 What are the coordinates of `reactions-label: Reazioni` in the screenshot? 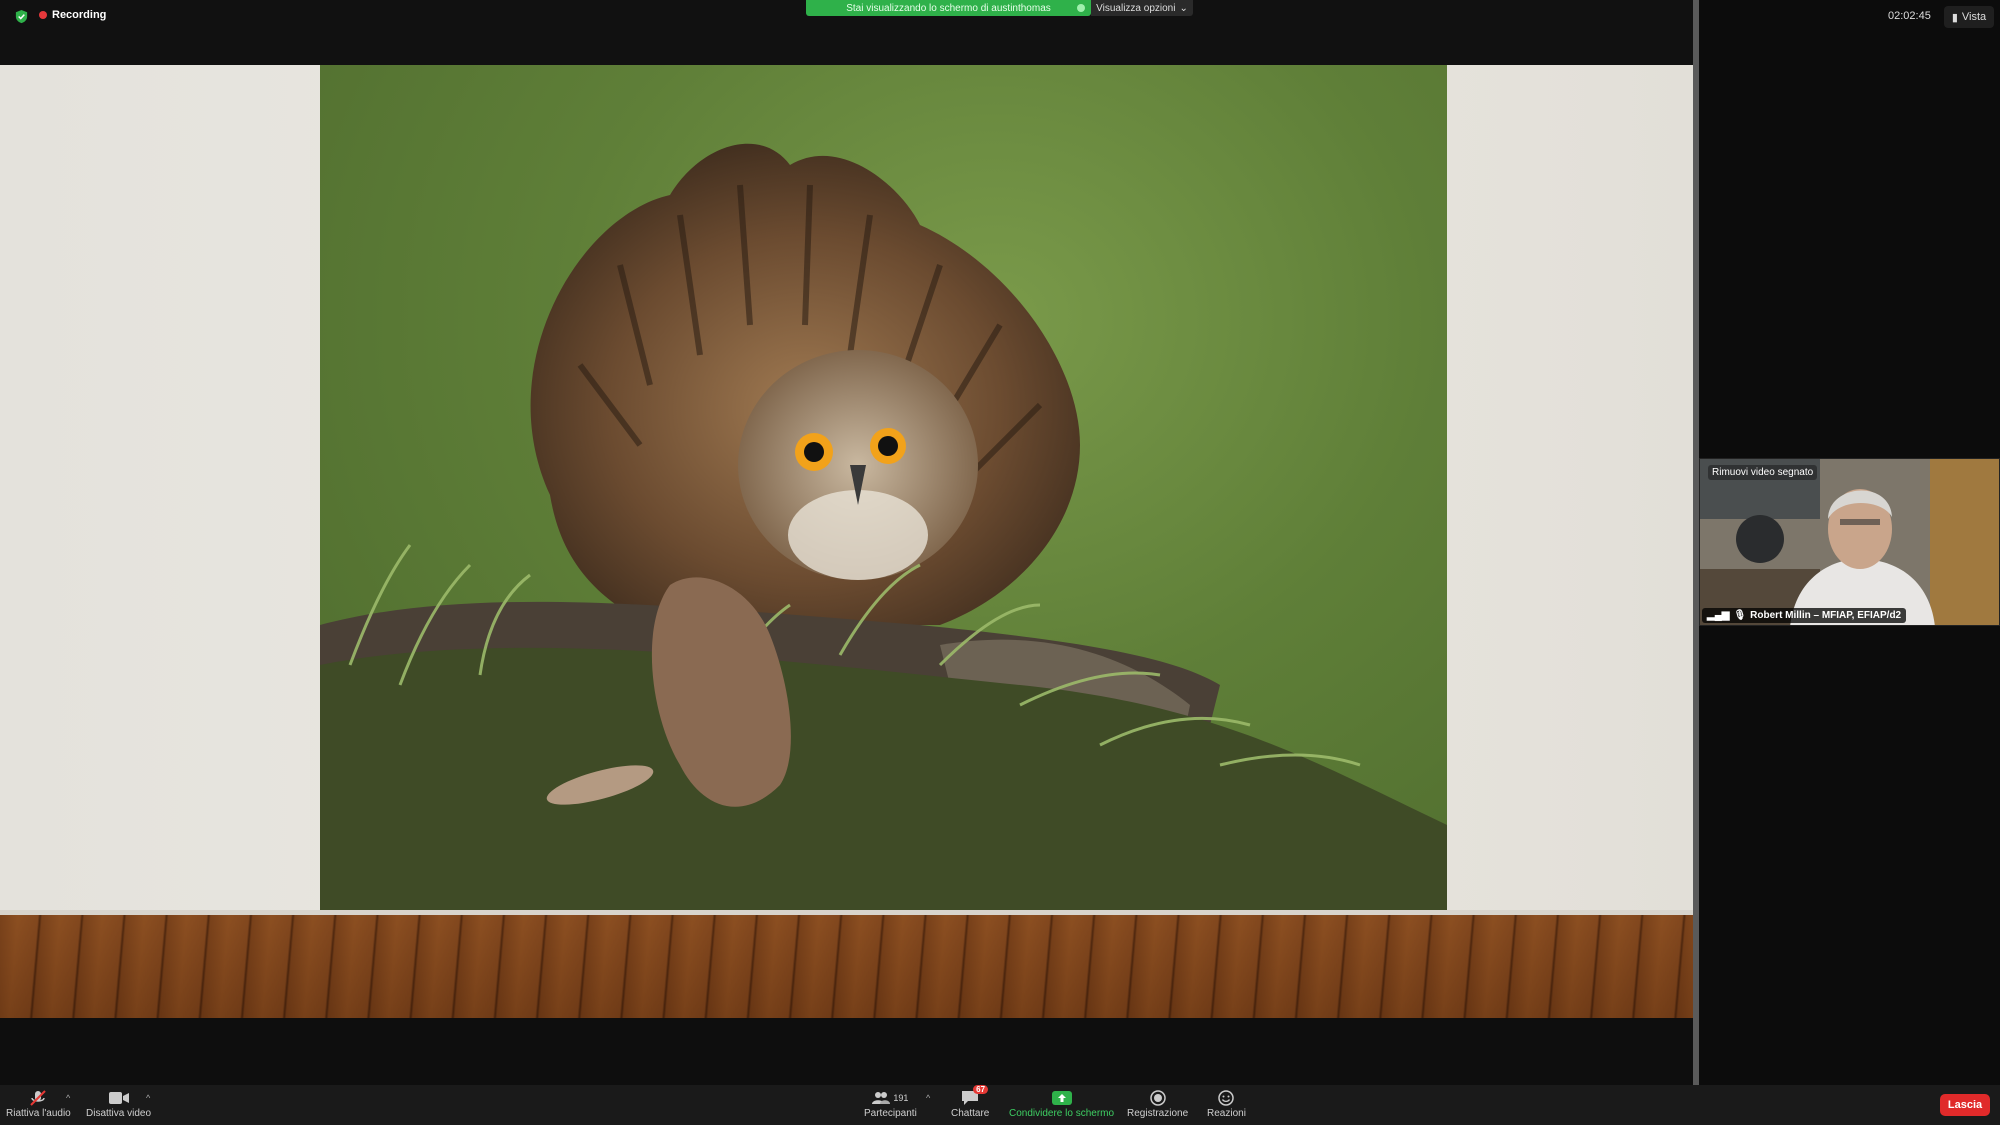 It's located at (1226, 1113).